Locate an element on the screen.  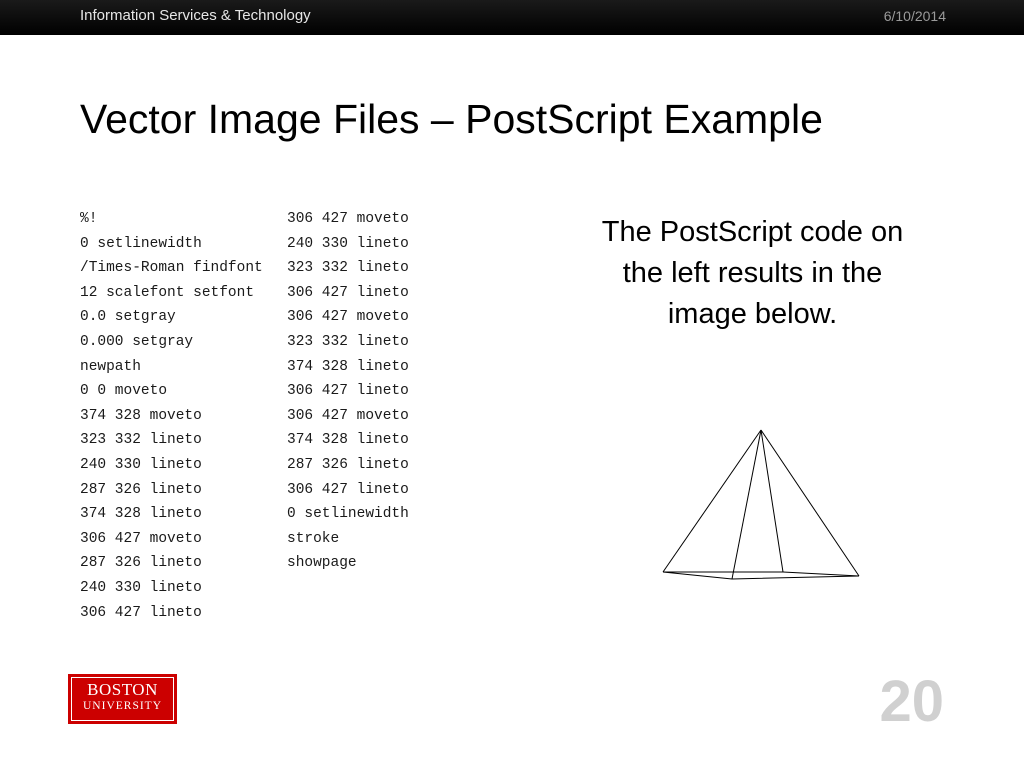
logo-text-boston: BOSTON is located at coordinates (122, 689).